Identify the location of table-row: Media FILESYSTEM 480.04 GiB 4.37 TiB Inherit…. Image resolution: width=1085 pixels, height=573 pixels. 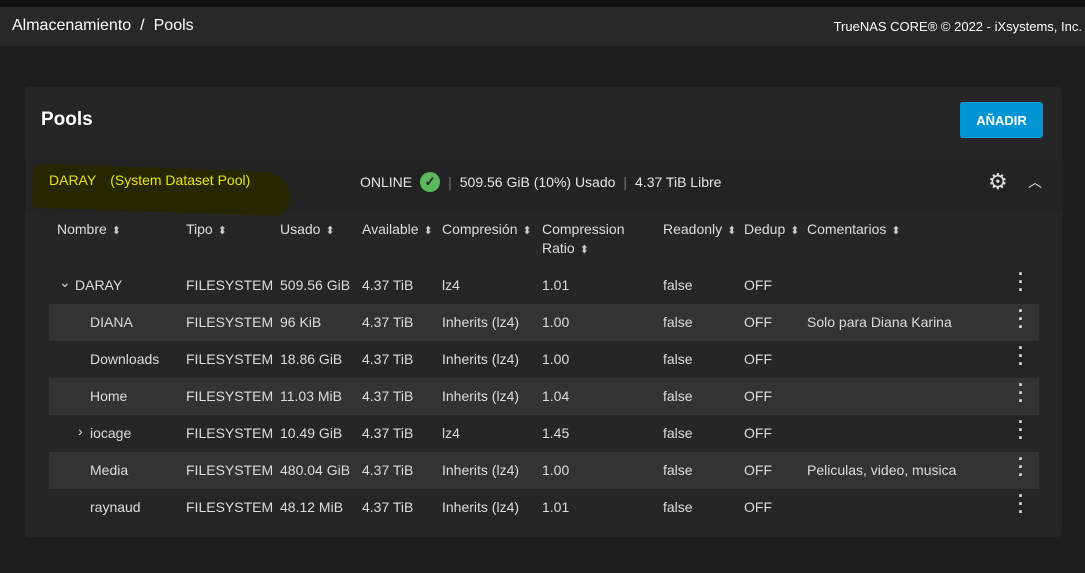
(544, 469).